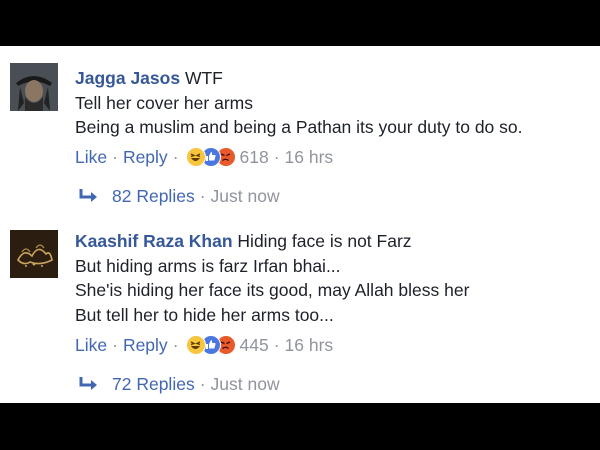 This screenshot has height=450, width=600. I want to click on reaction-count: 445, so click(254, 345).